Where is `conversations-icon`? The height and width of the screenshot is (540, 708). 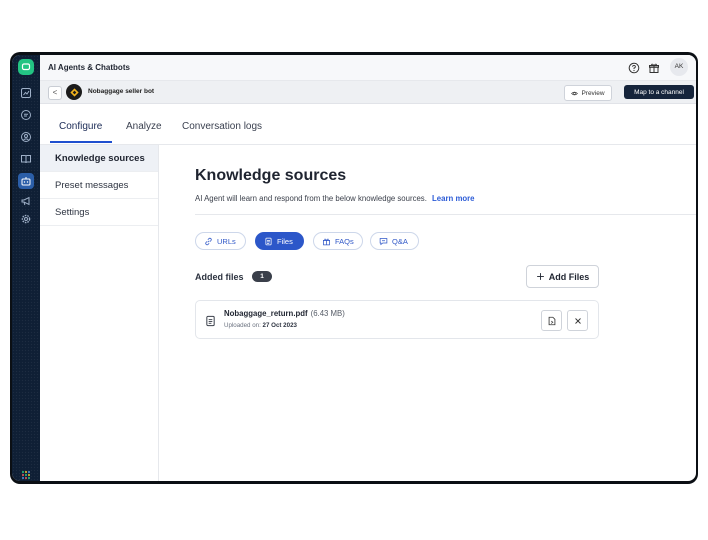 conversations-icon is located at coordinates (26, 115).